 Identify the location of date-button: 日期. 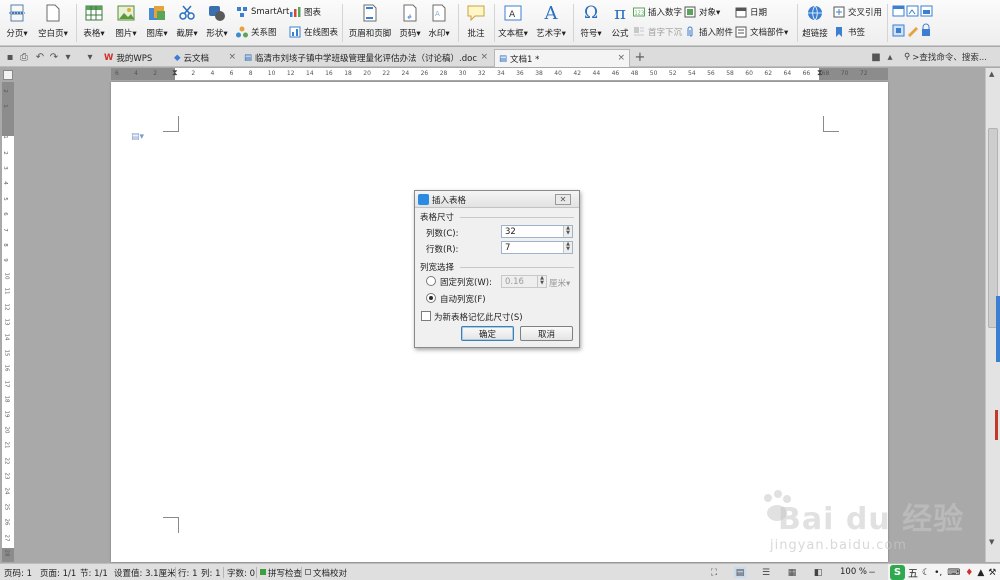
(751, 12).